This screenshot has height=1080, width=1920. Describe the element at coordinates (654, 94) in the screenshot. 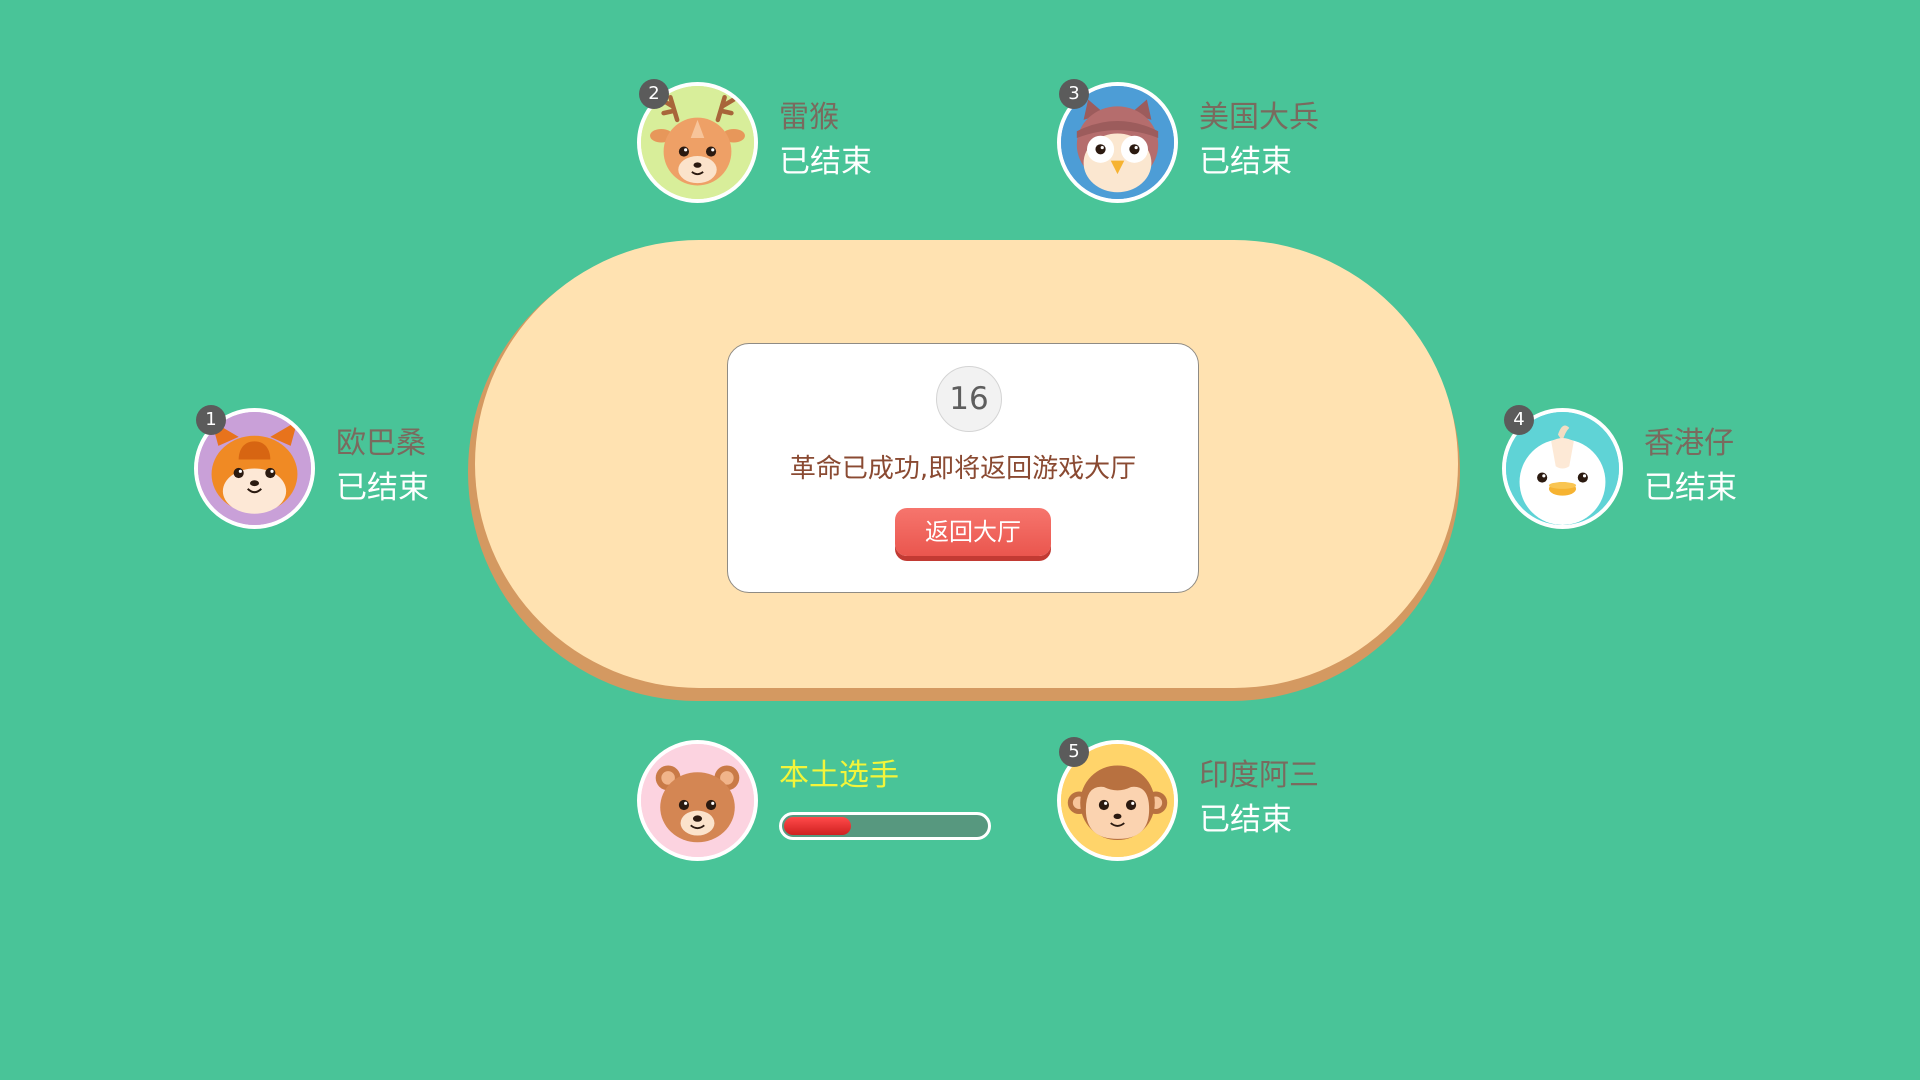

I see `seat-number-badge: 2` at that location.